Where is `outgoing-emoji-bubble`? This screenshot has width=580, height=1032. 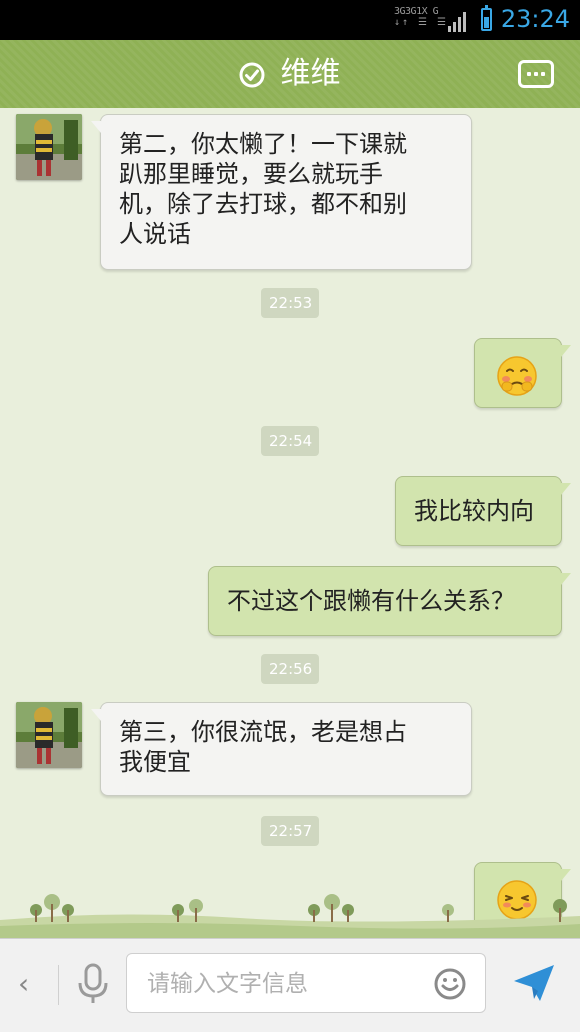
outgoing-emoji-bubble is located at coordinates (522, 373).